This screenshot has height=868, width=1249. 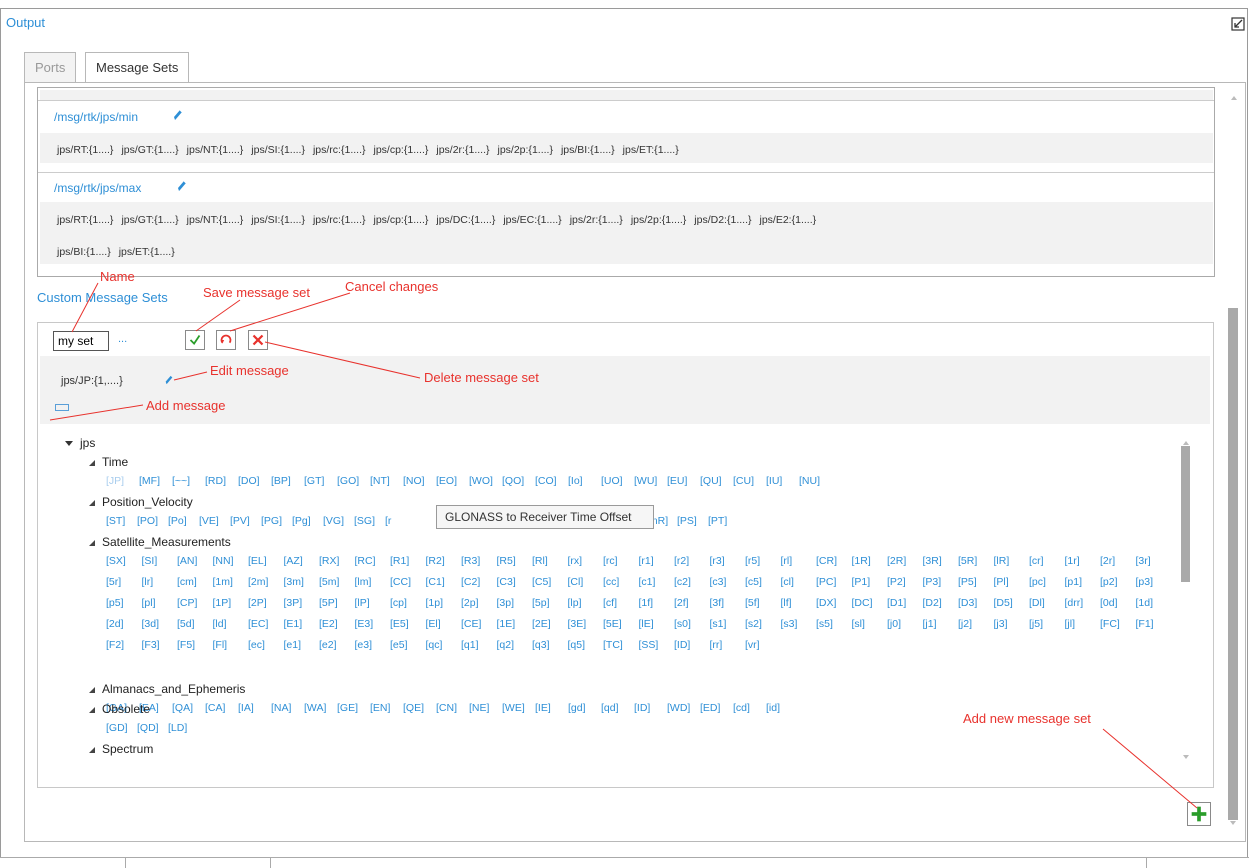 I want to click on message-code: [QO], so click(x=518, y=481).